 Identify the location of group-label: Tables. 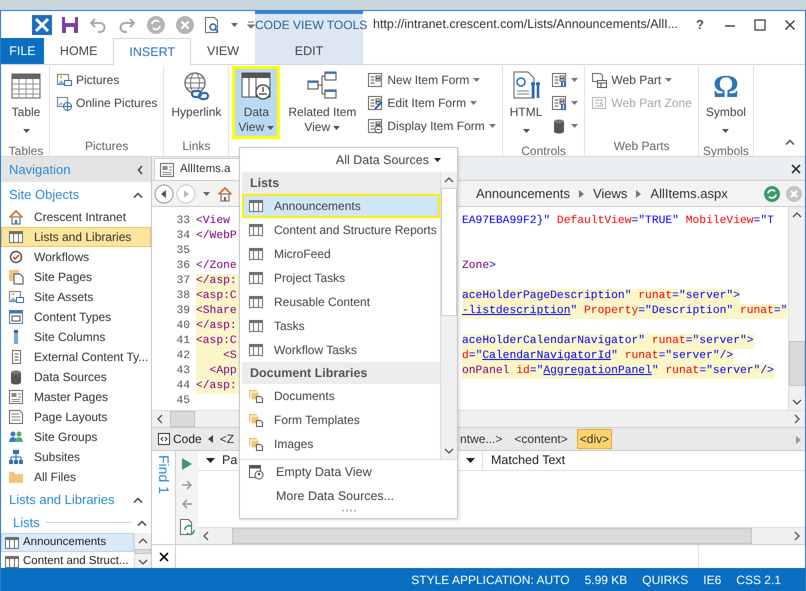
(26, 151).